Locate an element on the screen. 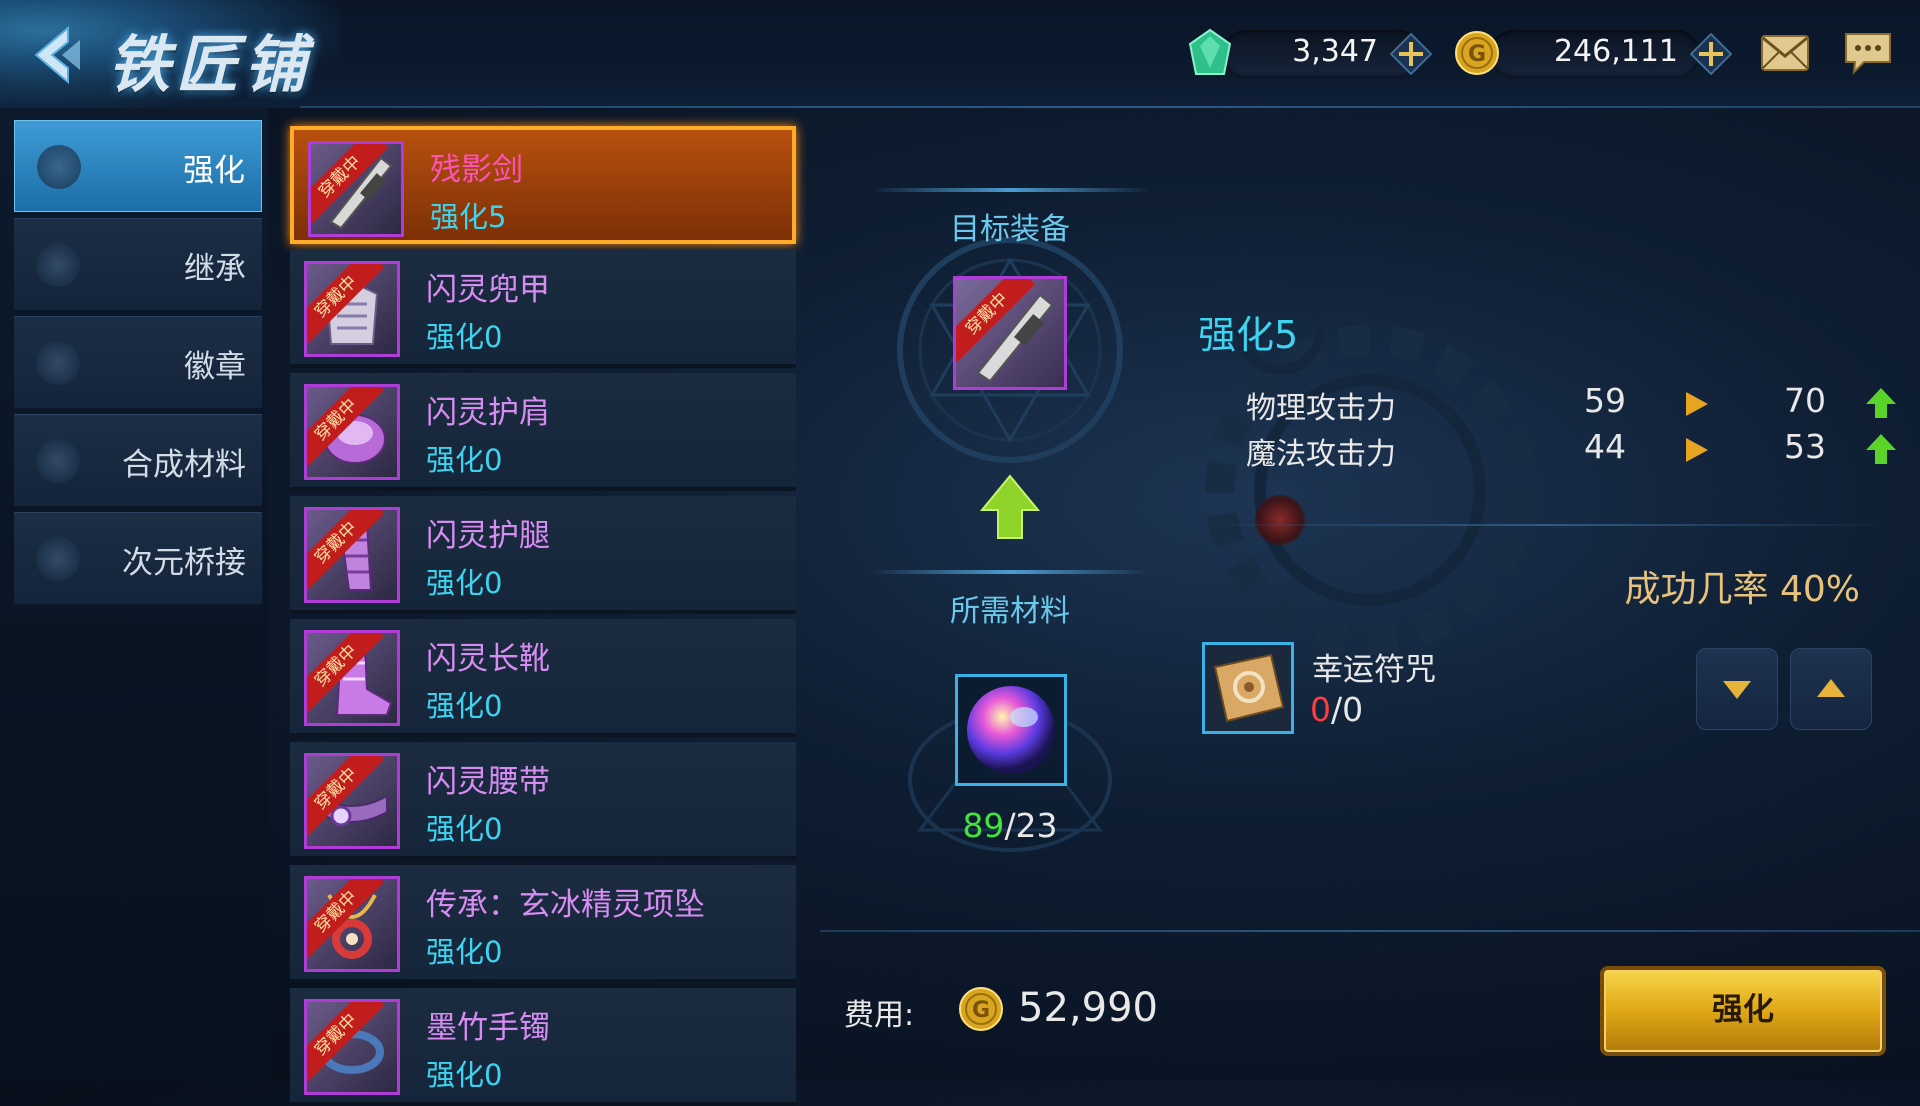 This screenshot has width=1920, height=1106. stat-next: 70 is located at coordinates (1805, 400).